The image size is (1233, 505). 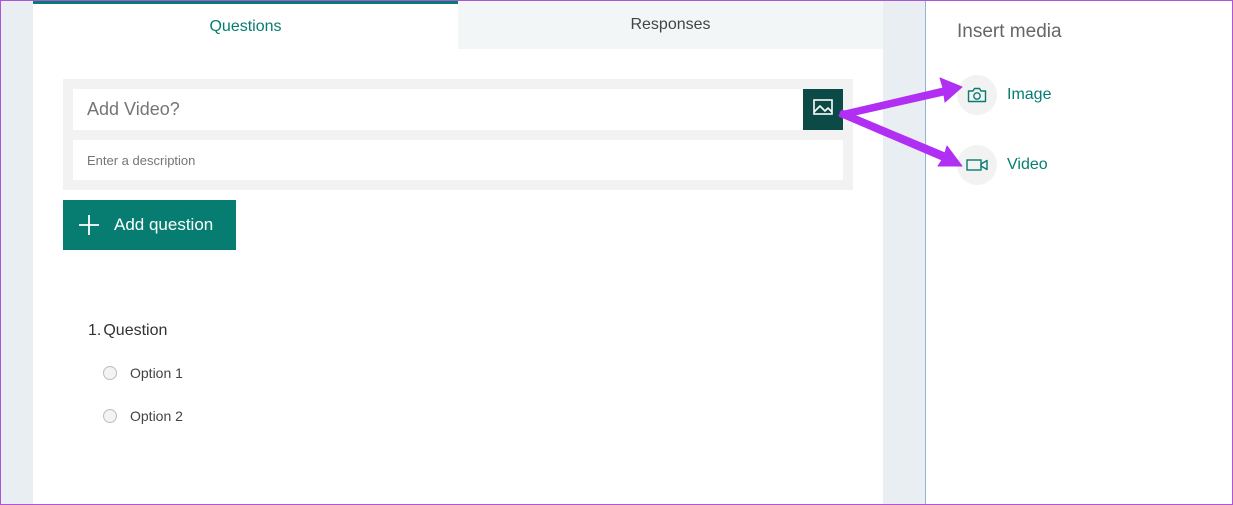 What do you see at coordinates (17, 252) in the screenshot?
I see `page-background` at bounding box center [17, 252].